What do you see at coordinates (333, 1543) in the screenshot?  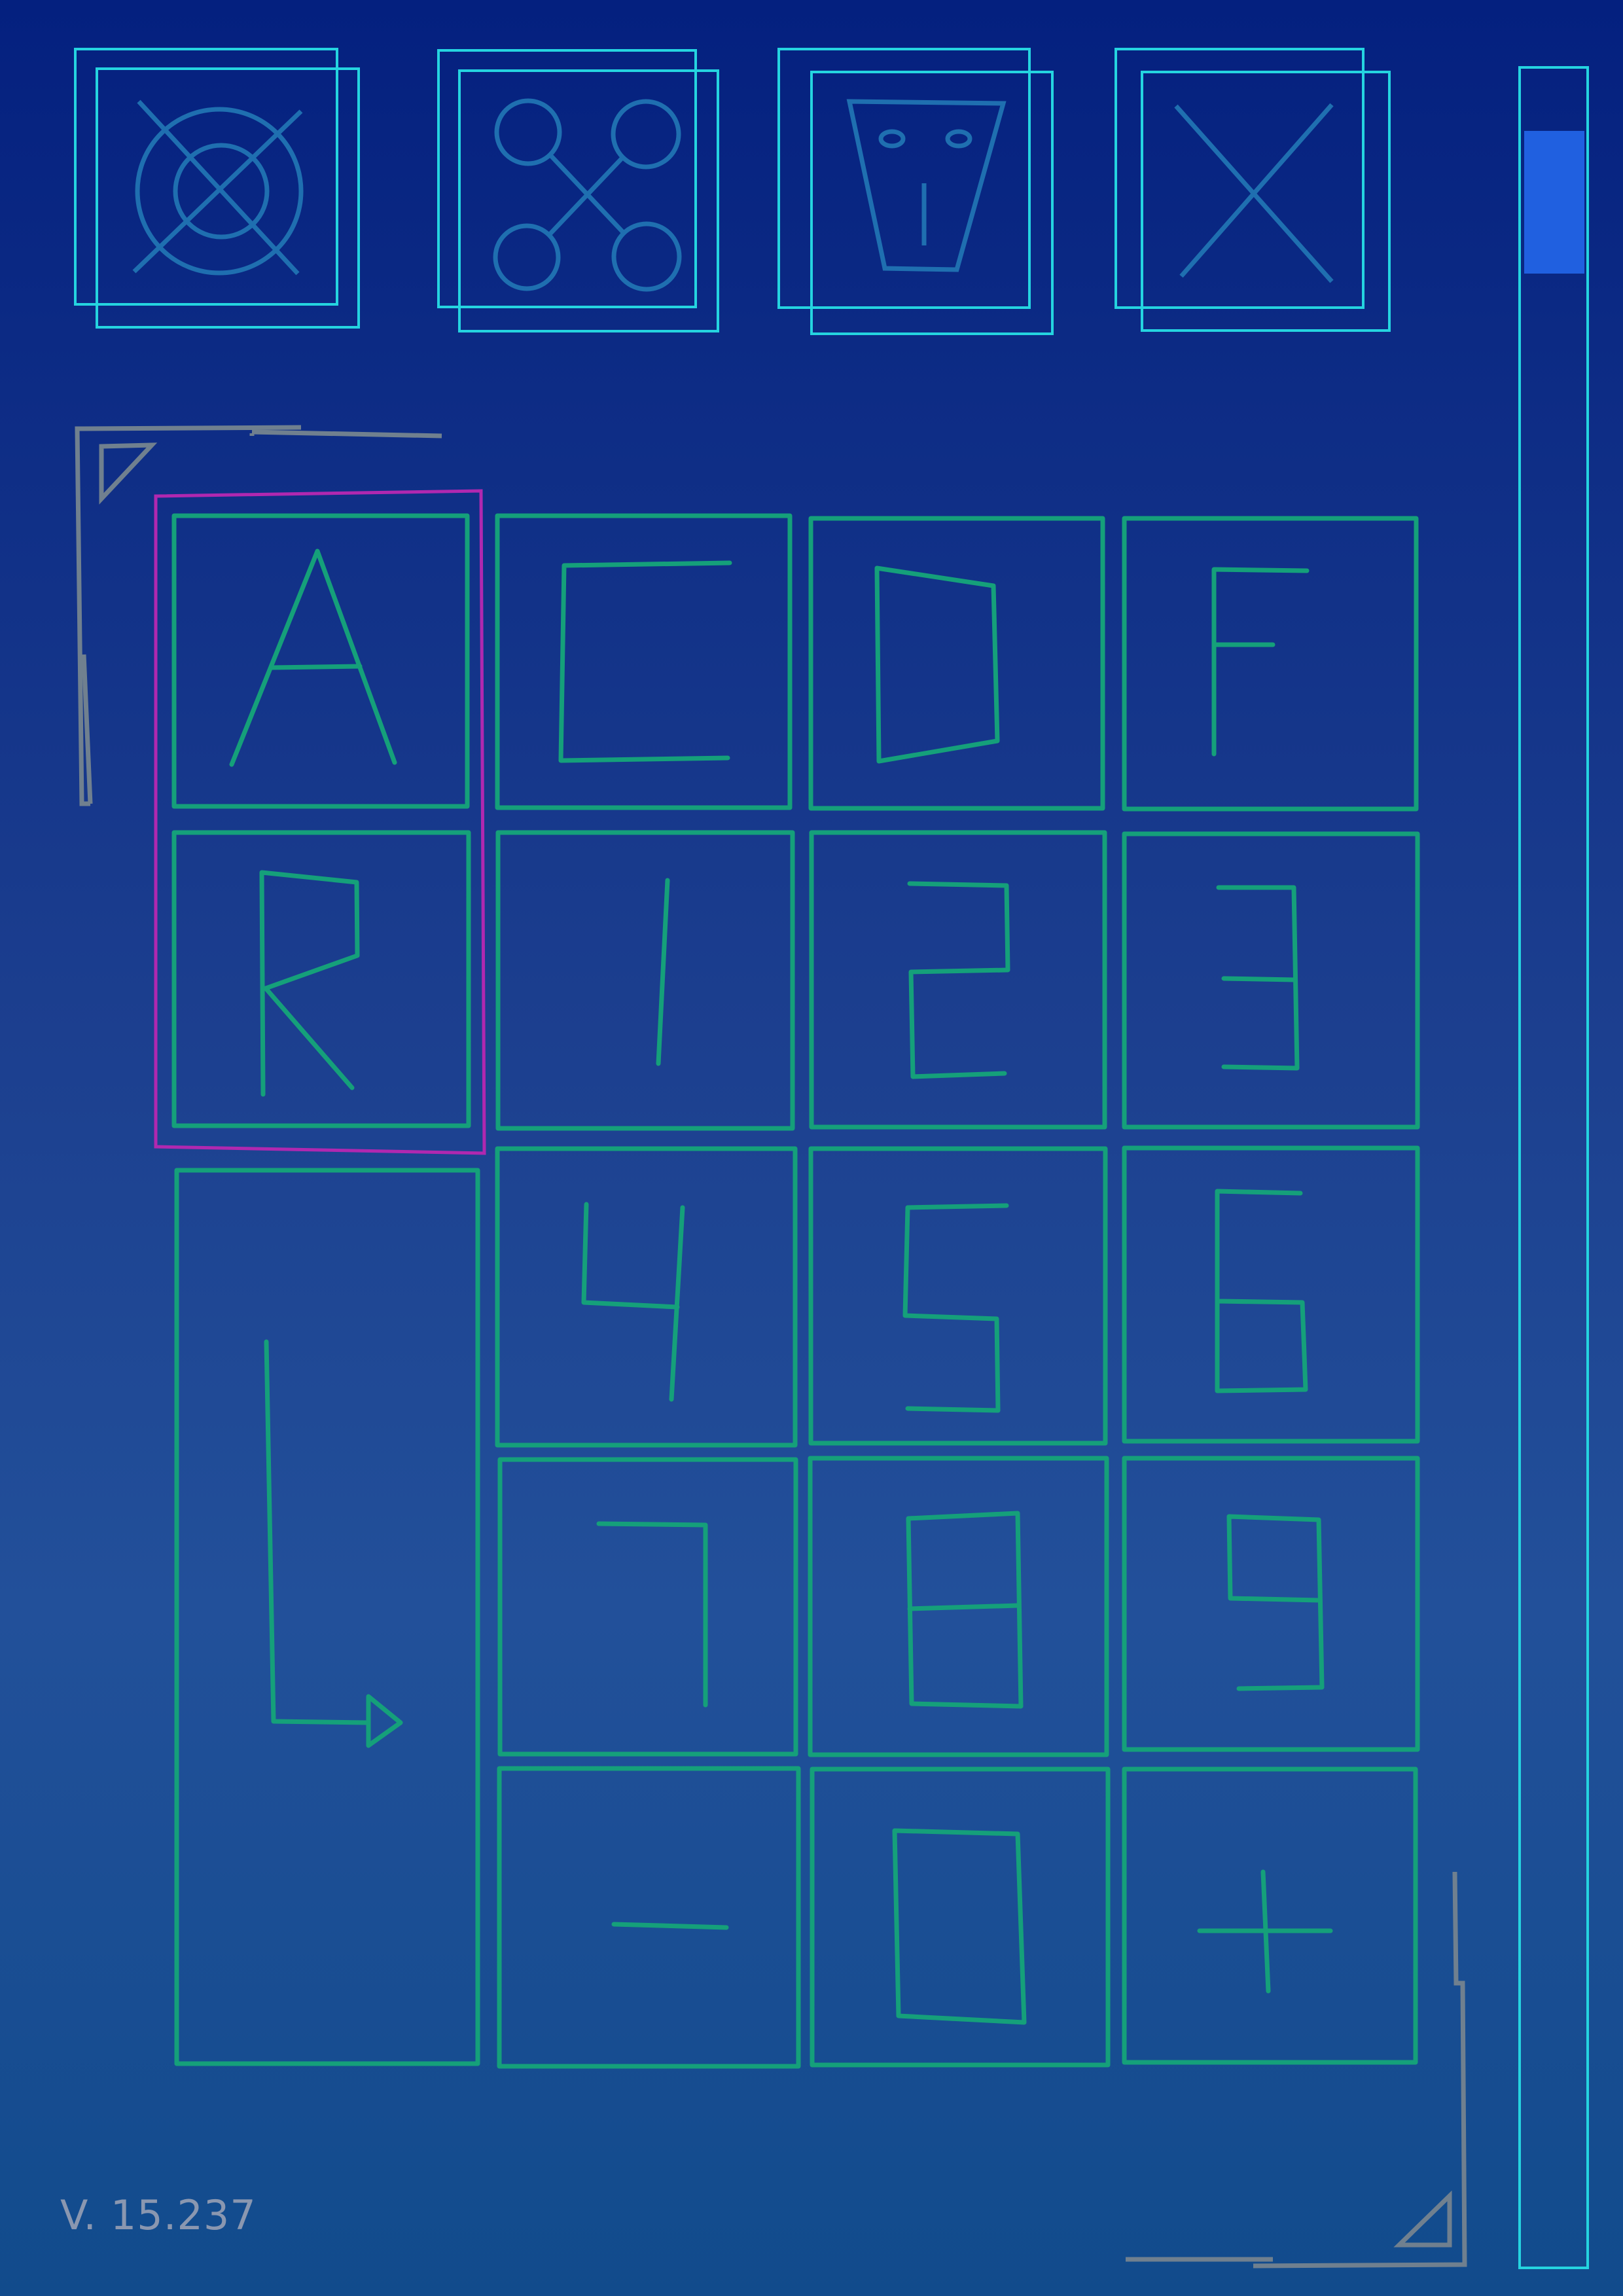 I see `enter-arrow-icon` at bounding box center [333, 1543].